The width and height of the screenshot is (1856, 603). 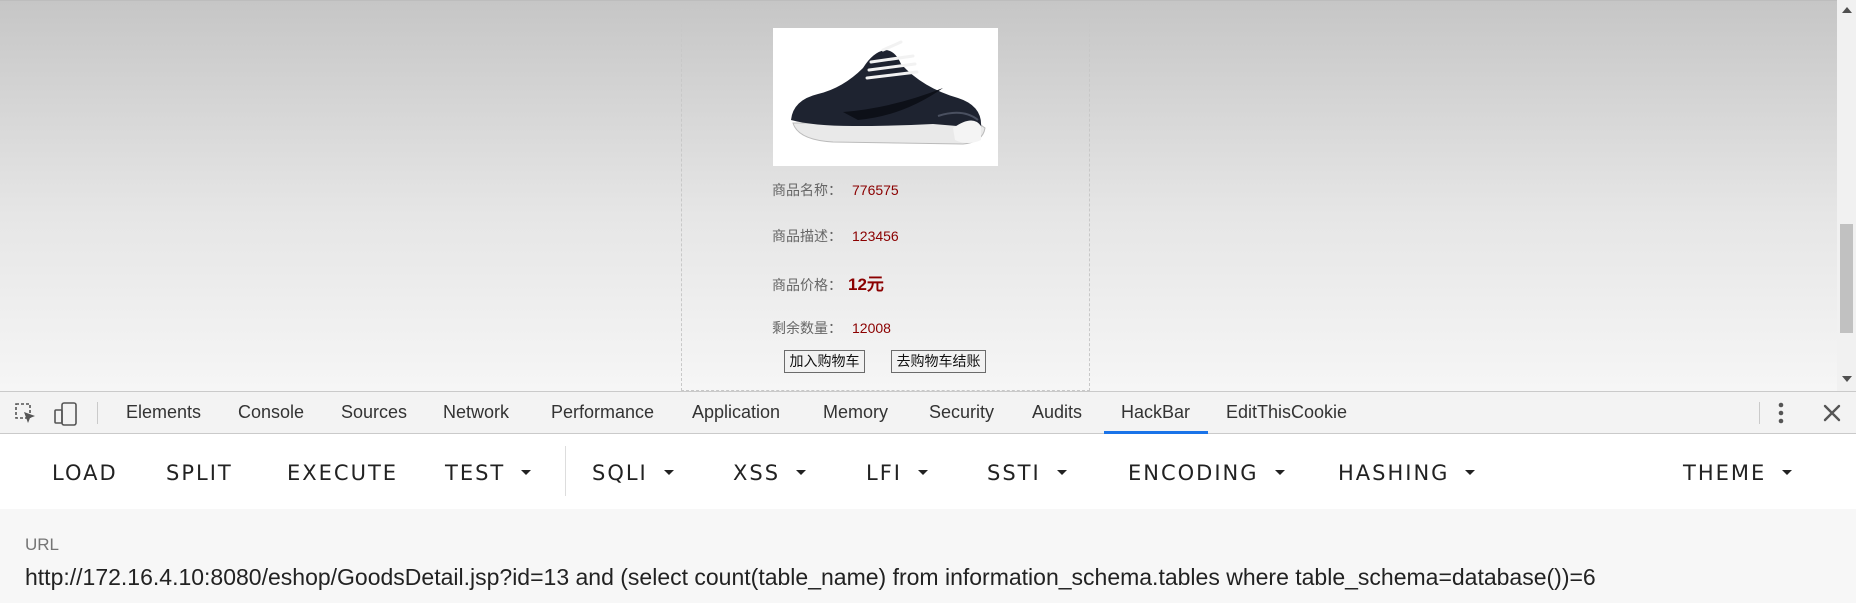 What do you see at coordinates (866, 284) in the screenshot?
I see `product-price-value: 12元` at bounding box center [866, 284].